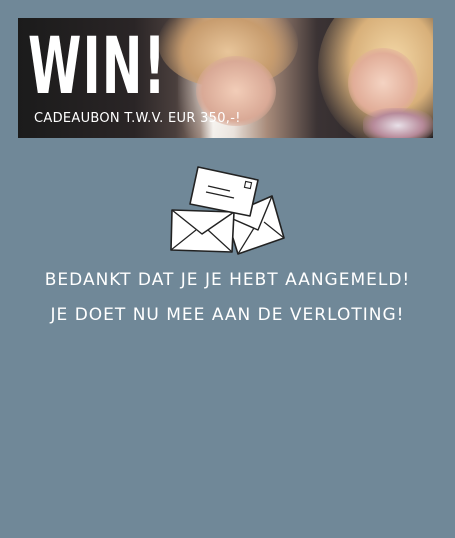 This screenshot has width=455, height=538. I want to click on confirmation-message-line1: BEDANKT DAT JE JE HEBT AANGEMELD!, so click(227, 280).